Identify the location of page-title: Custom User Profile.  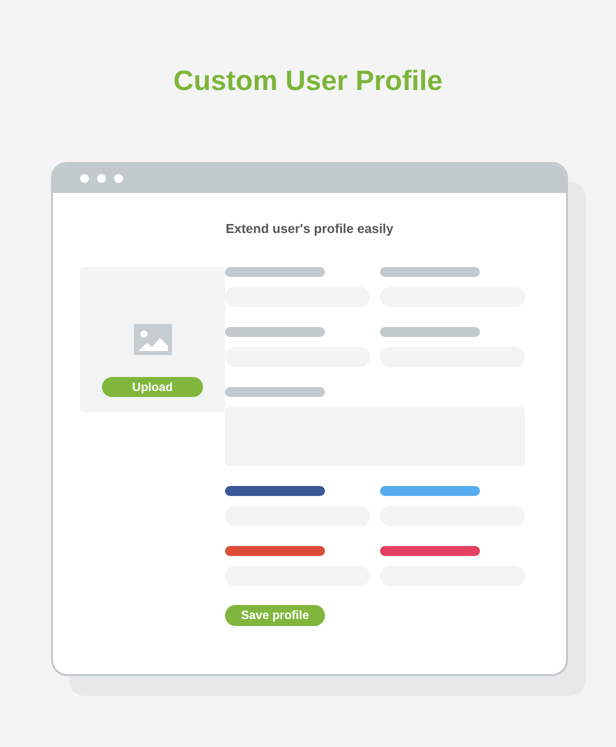
(308, 81).